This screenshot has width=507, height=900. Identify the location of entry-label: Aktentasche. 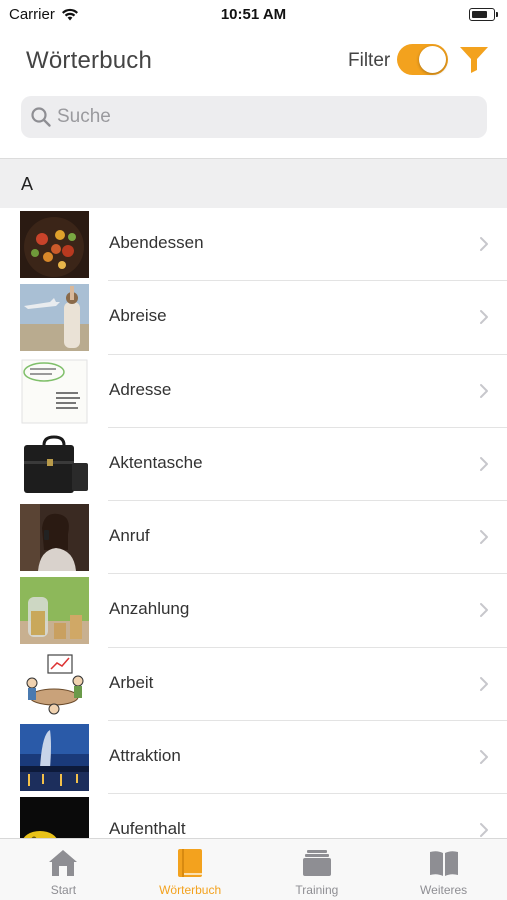
(156, 462).